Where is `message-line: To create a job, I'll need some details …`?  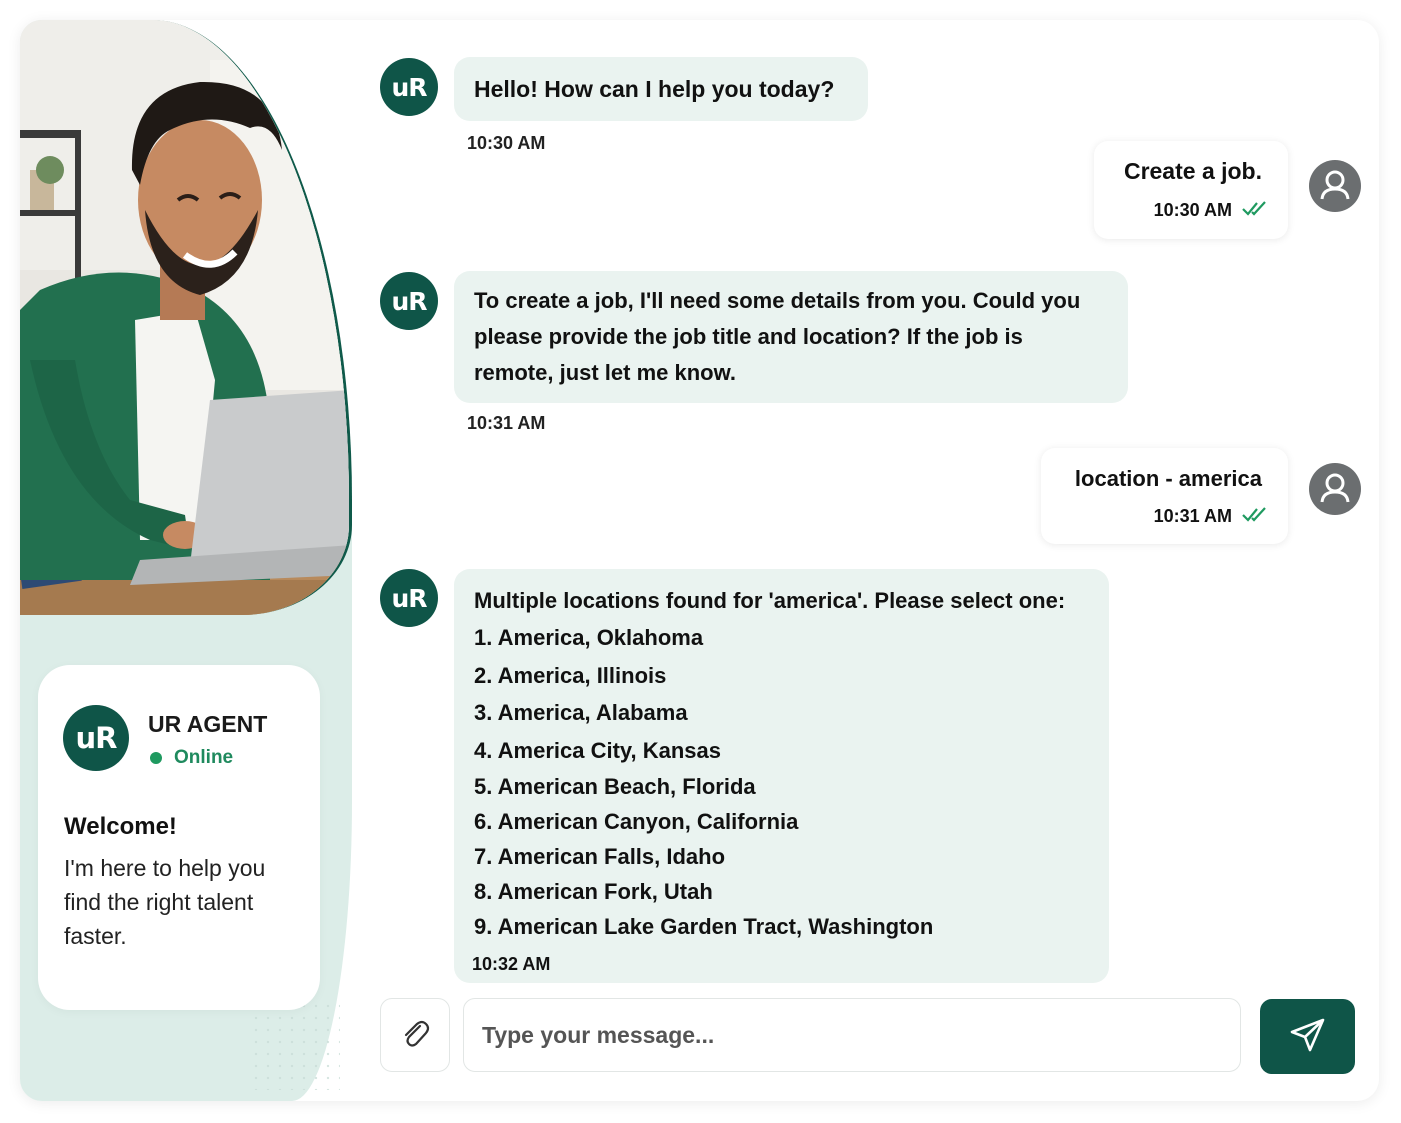 message-line: To create a job, I'll need some details … is located at coordinates (777, 300).